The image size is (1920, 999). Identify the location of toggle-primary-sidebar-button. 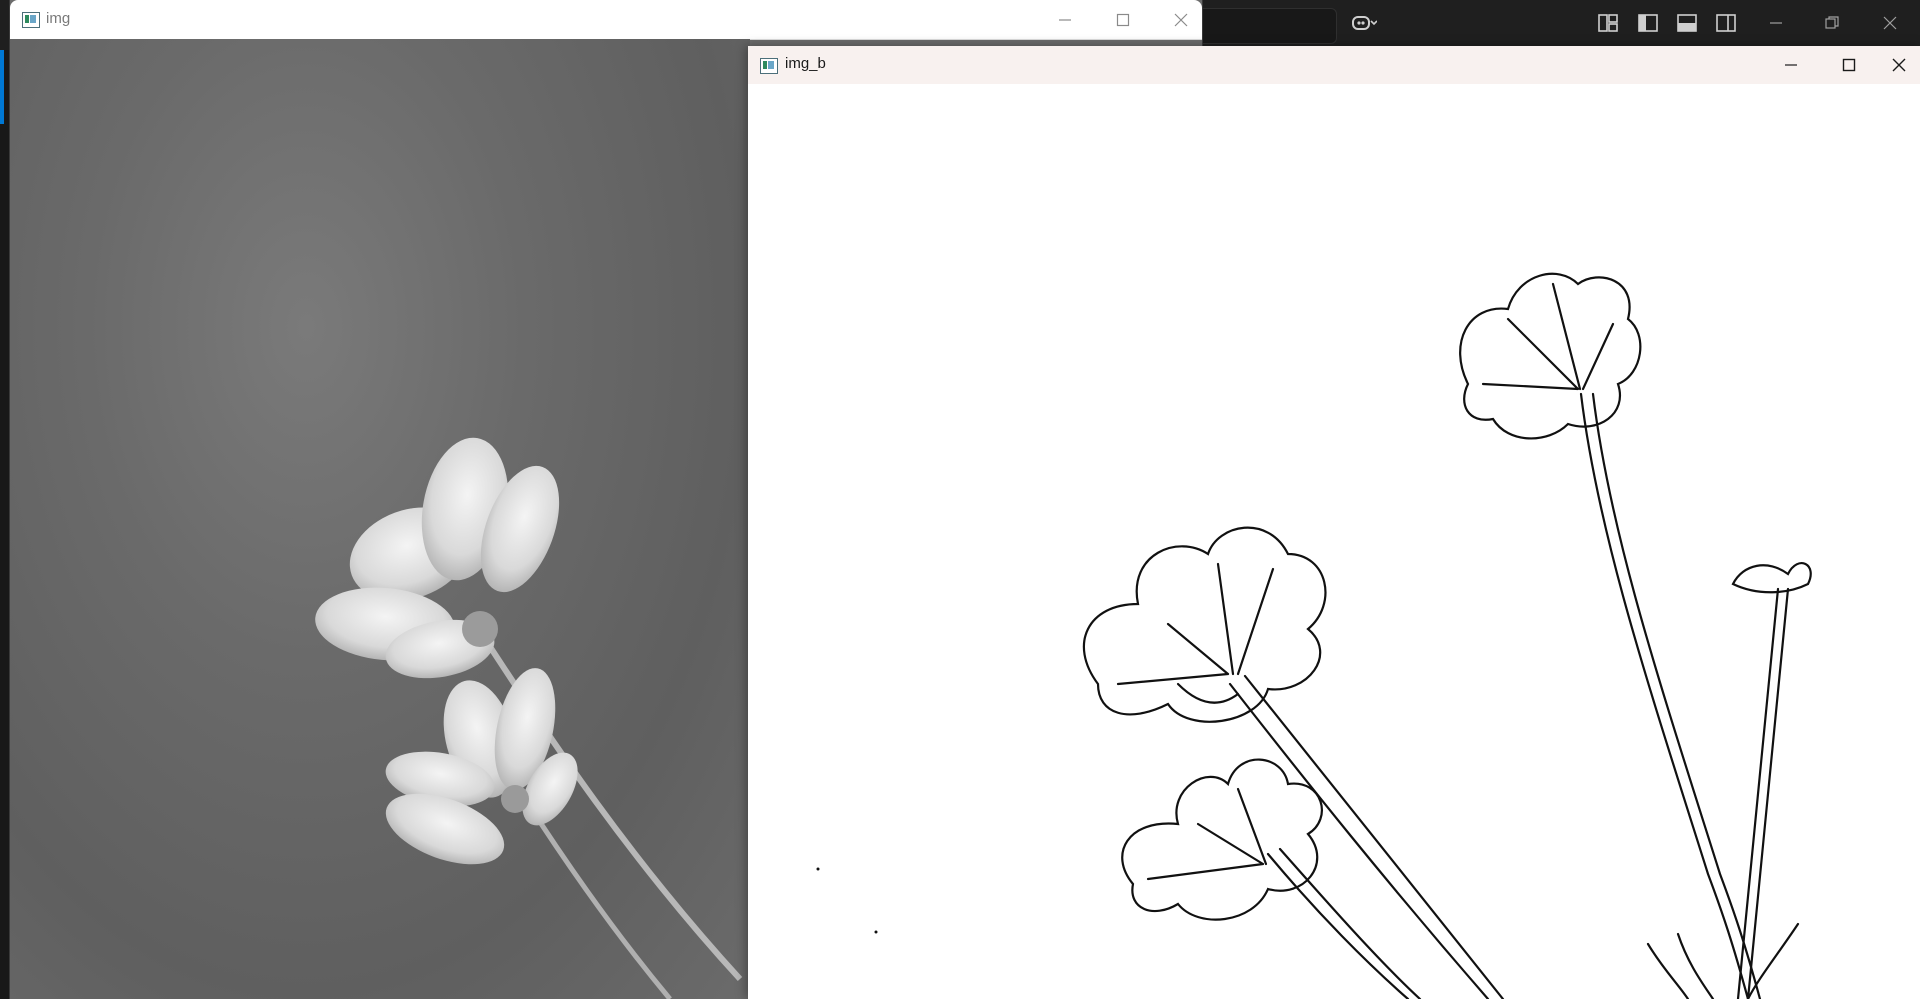
(1648, 25).